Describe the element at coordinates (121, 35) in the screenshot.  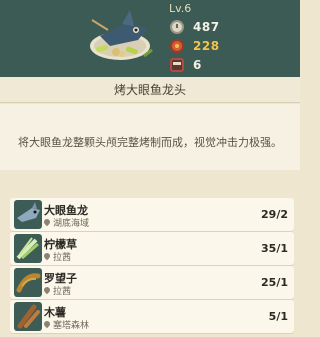
I see `grilled-fish-head-icon` at that location.